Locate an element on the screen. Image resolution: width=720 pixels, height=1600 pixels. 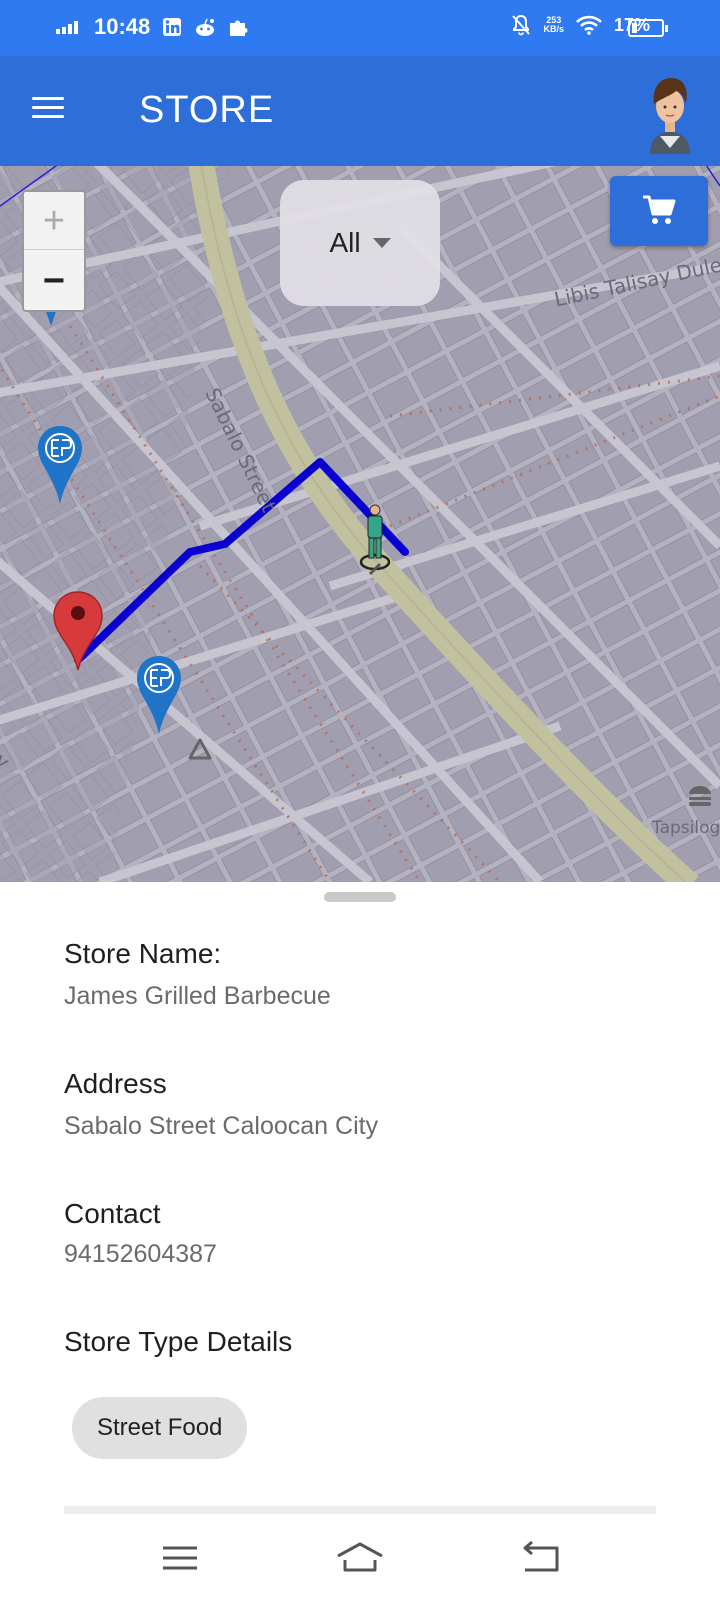
store-name-value: James Grilled Barbecue is located at coordinates (197, 996).